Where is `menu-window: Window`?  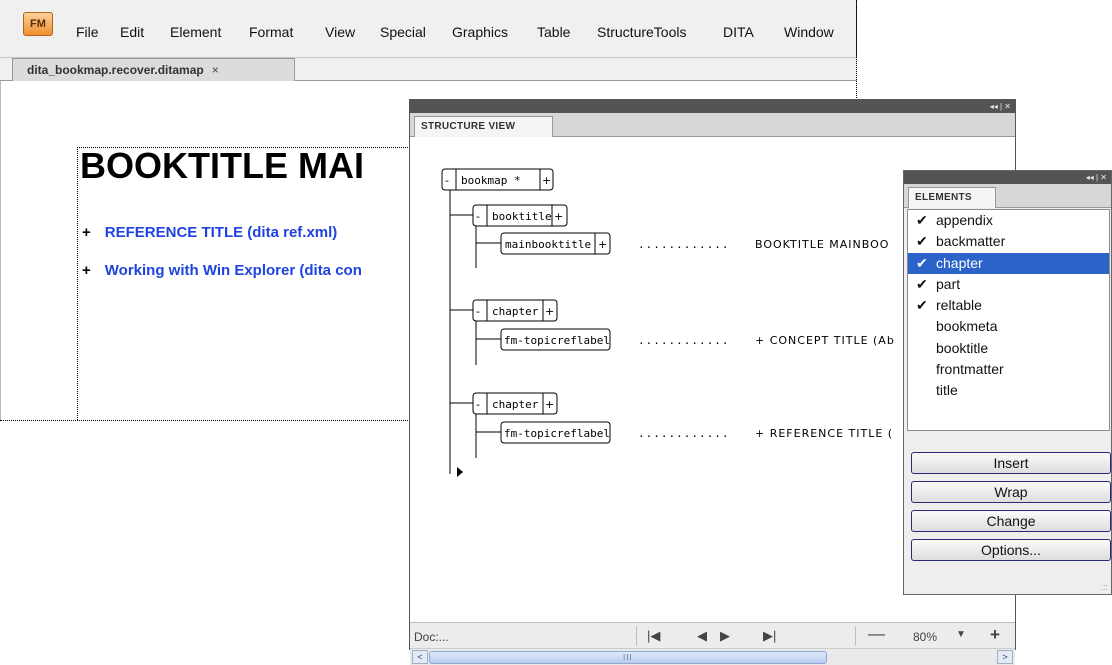 menu-window: Window is located at coordinates (809, 32).